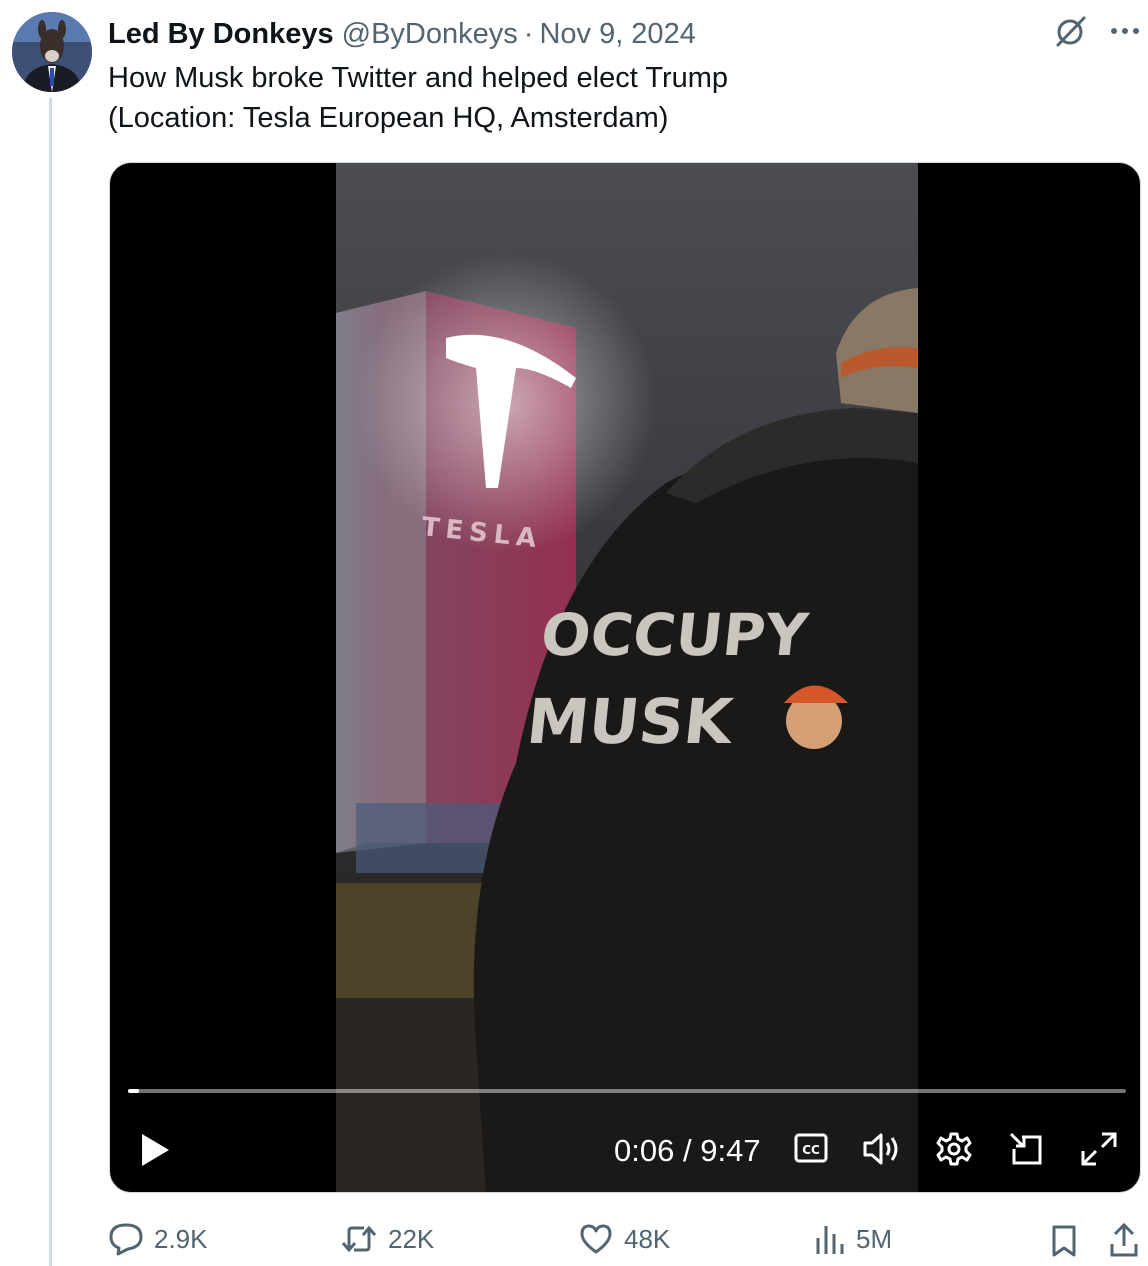 The image size is (1148, 1266). What do you see at coordinates (181, 1238) in the screenshot?
I see `reply-count: 2.9K` at bounding box center [181, 1238].